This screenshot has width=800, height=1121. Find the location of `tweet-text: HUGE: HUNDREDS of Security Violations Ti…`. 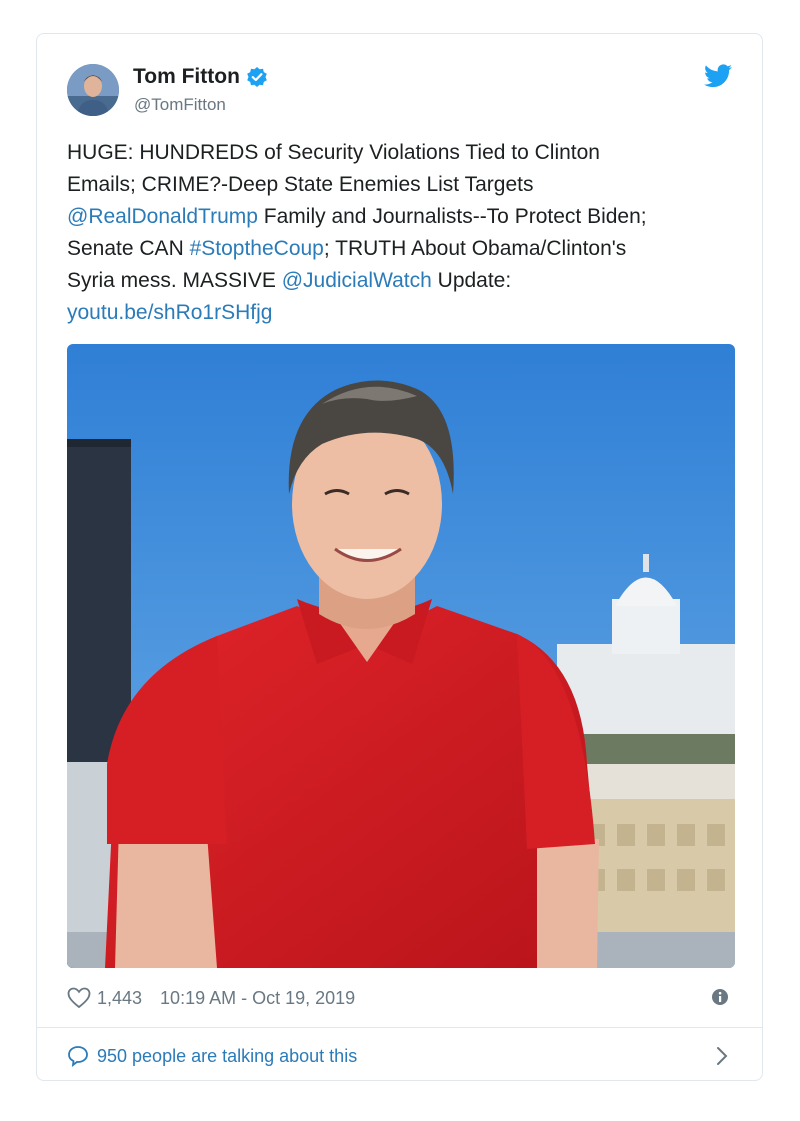

tweet-text: HUGE: HUNDREDS of Security Violations Ti… is located at coordinates (397, 233).